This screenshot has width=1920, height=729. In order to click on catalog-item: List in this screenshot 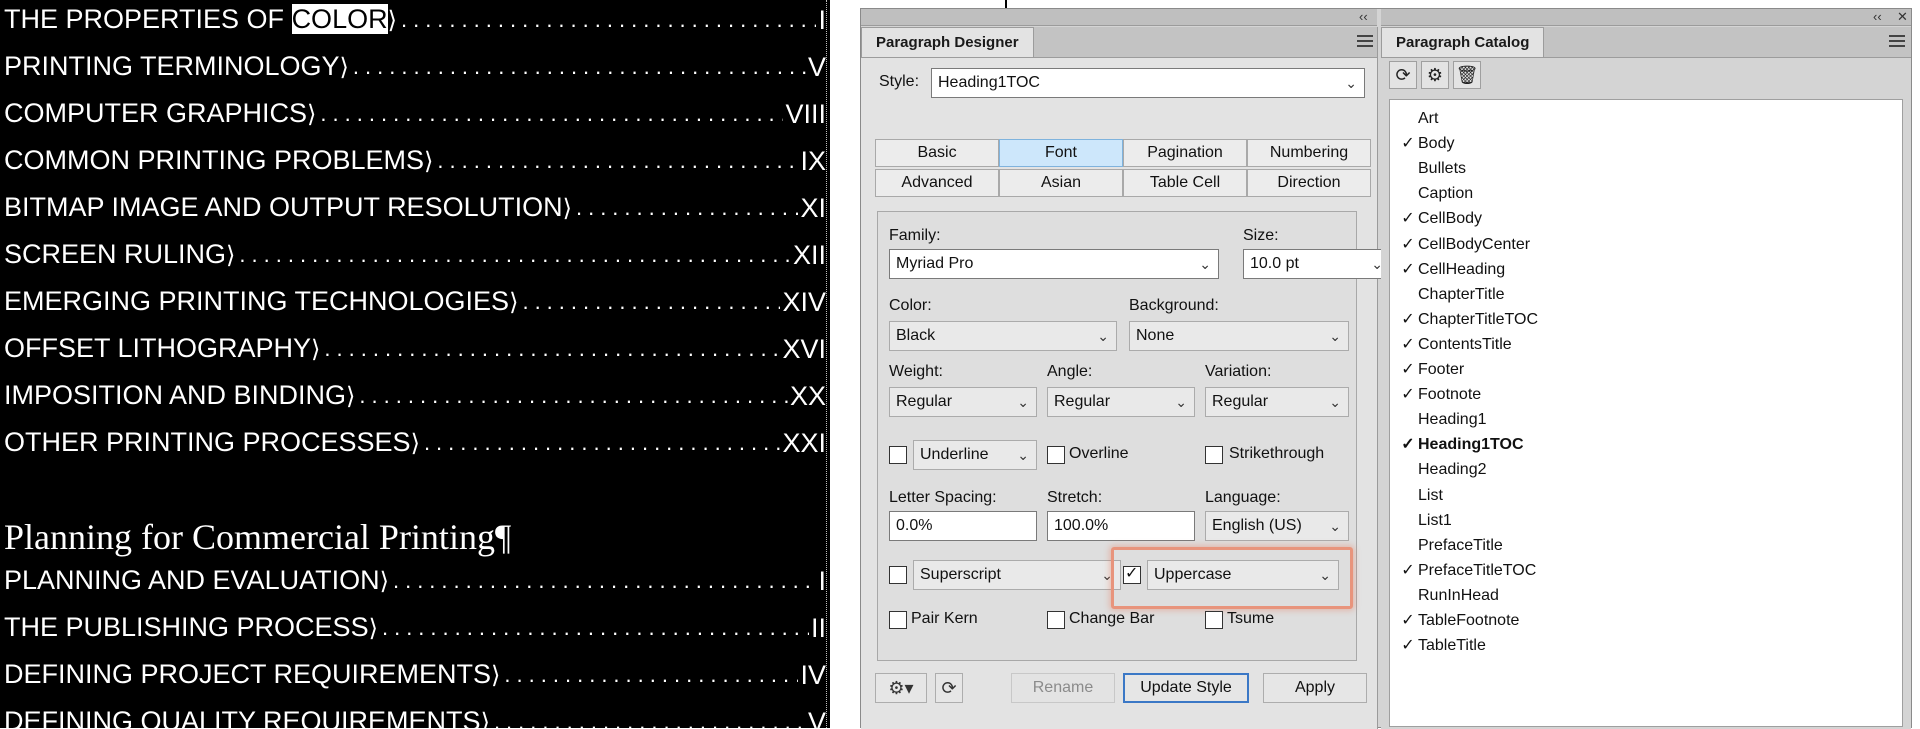, I will do `click(1646, 495)`.